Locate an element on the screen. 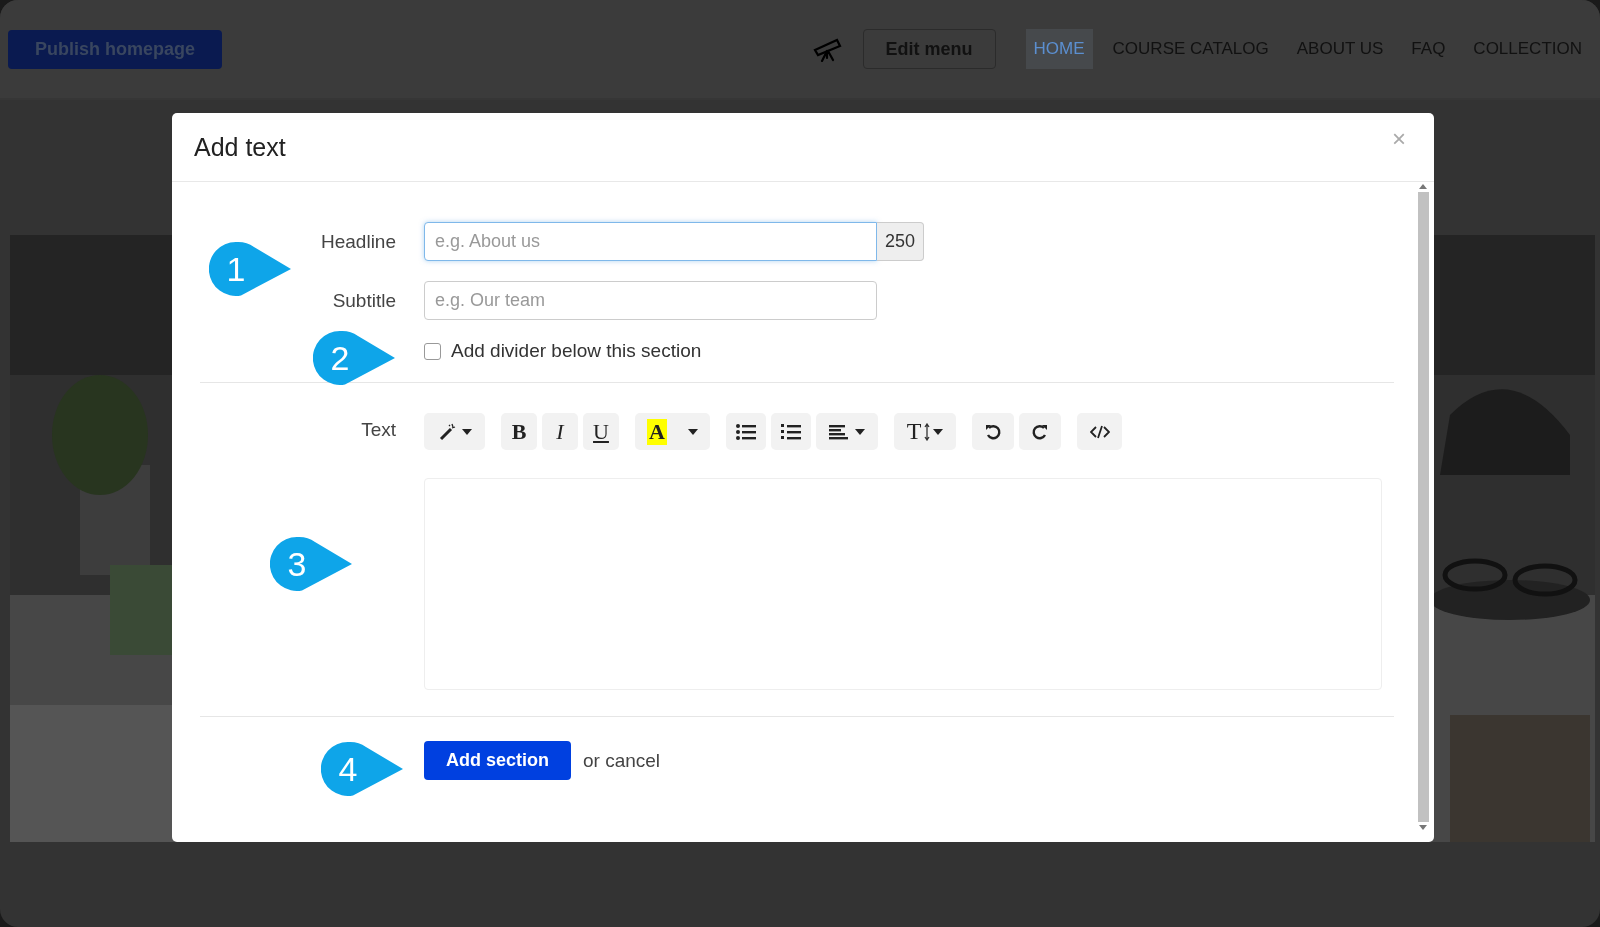  numbered-list-icon is located at coordinates (791, 431).